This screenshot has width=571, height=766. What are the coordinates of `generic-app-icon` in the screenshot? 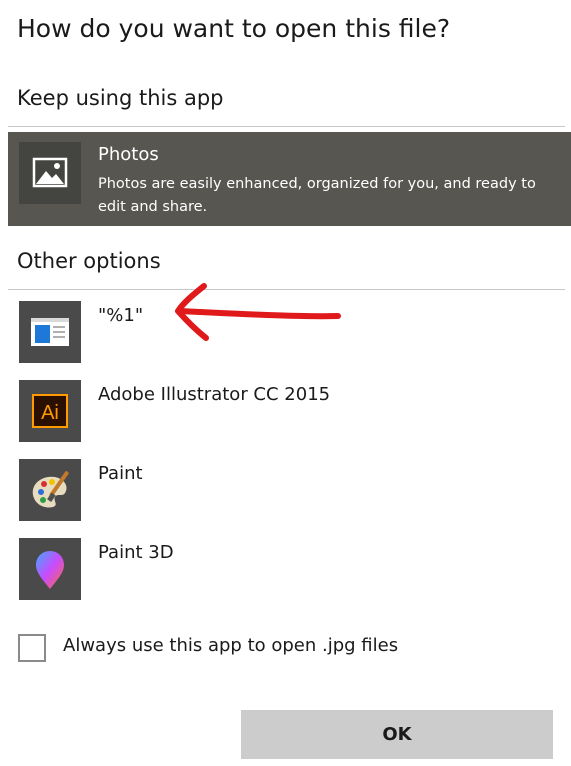 It's located at (50, 332).